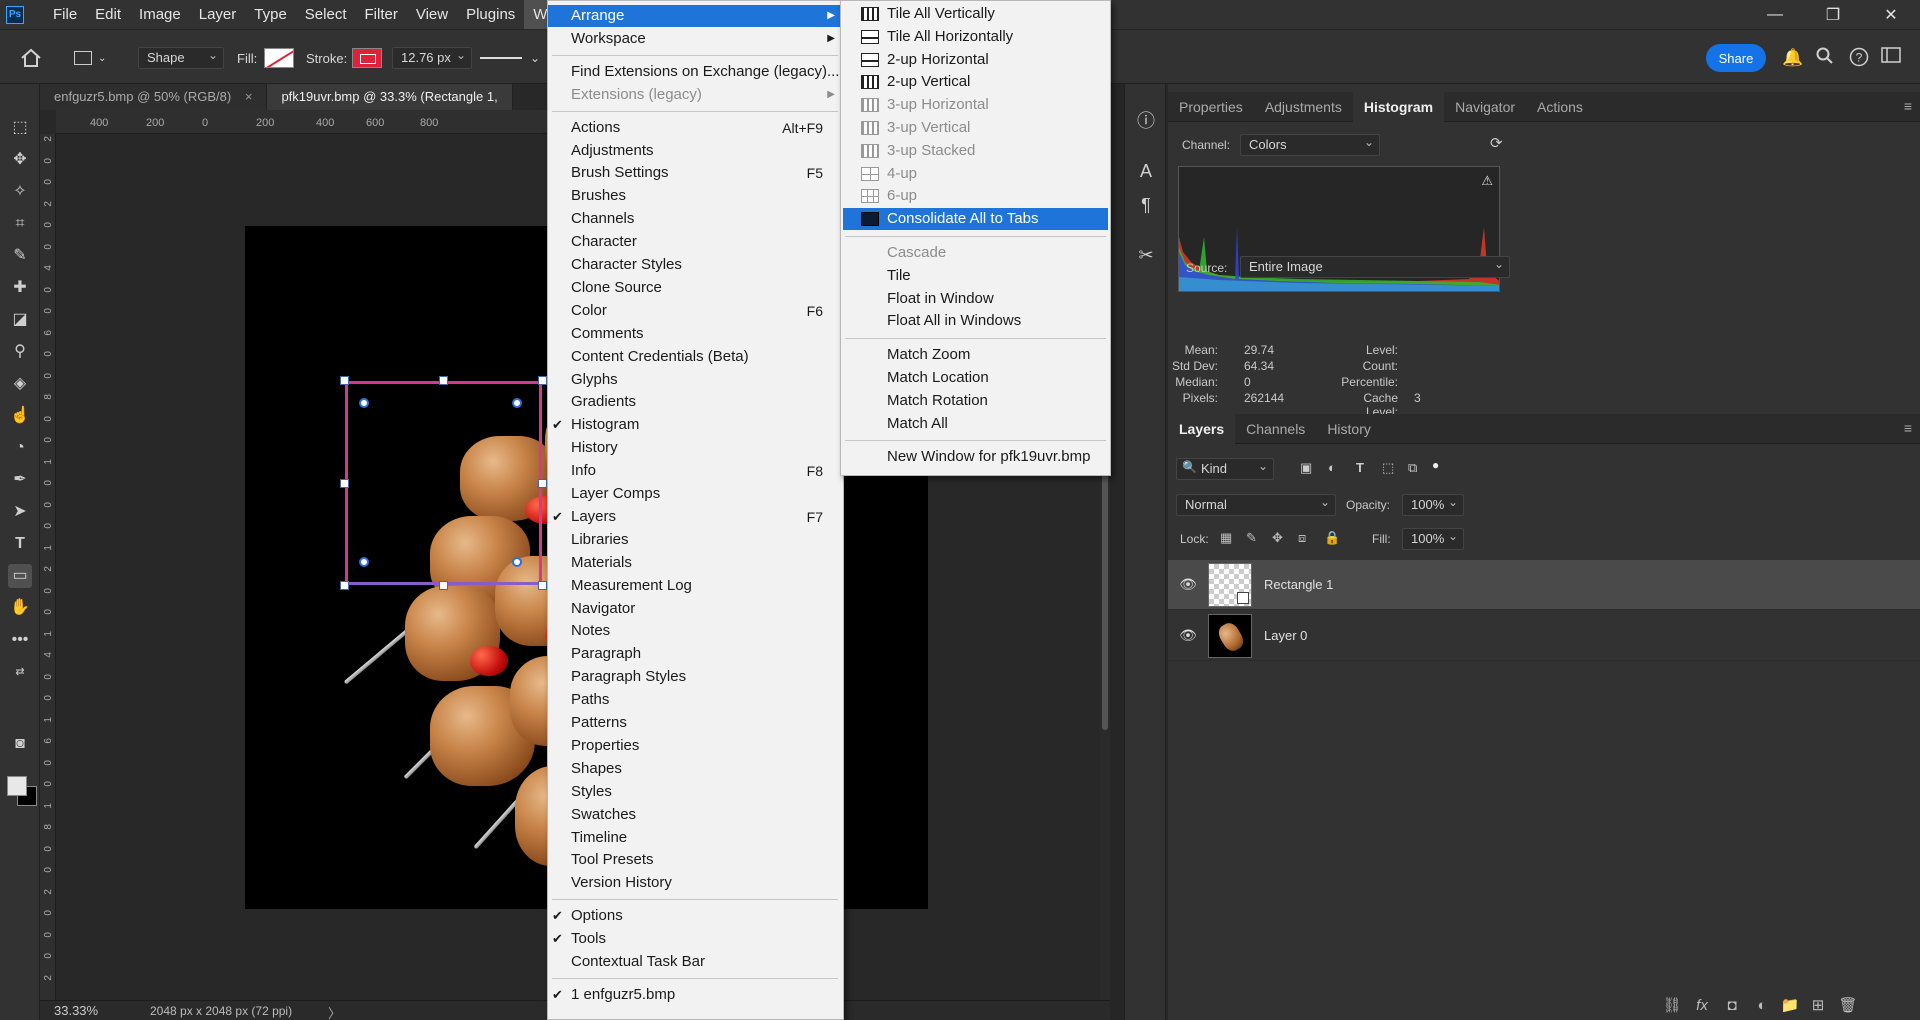  Describe the element at coordinates (20, 224) in the screenshot. I see `crop-tool-icon: ⌗` at that location.